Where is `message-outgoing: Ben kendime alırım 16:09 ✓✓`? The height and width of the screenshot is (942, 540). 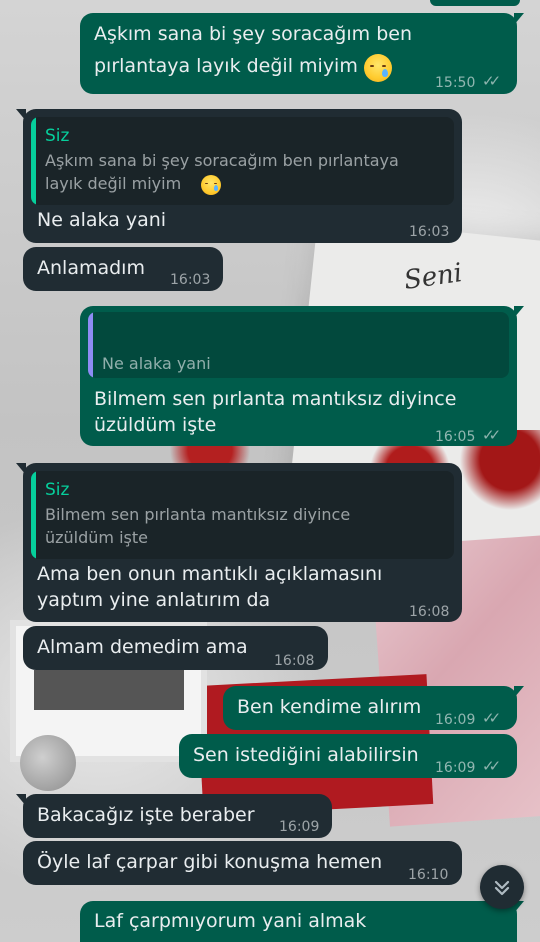
message-outgoing: Ben kendime alırım 16:09 ✓✓ is located at coordinates (373, 708).